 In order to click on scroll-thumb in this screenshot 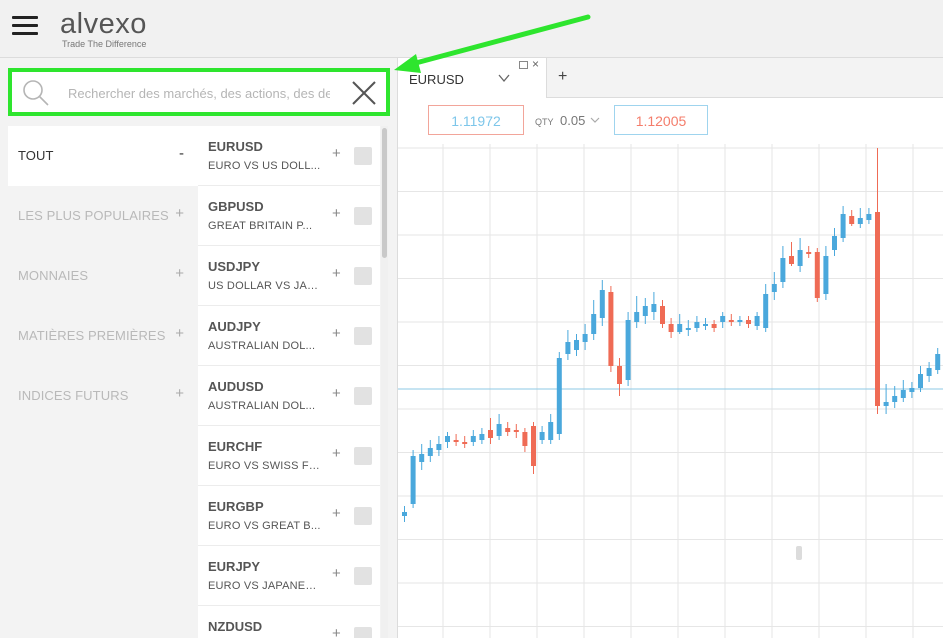, I will do `click(384, 193)`.